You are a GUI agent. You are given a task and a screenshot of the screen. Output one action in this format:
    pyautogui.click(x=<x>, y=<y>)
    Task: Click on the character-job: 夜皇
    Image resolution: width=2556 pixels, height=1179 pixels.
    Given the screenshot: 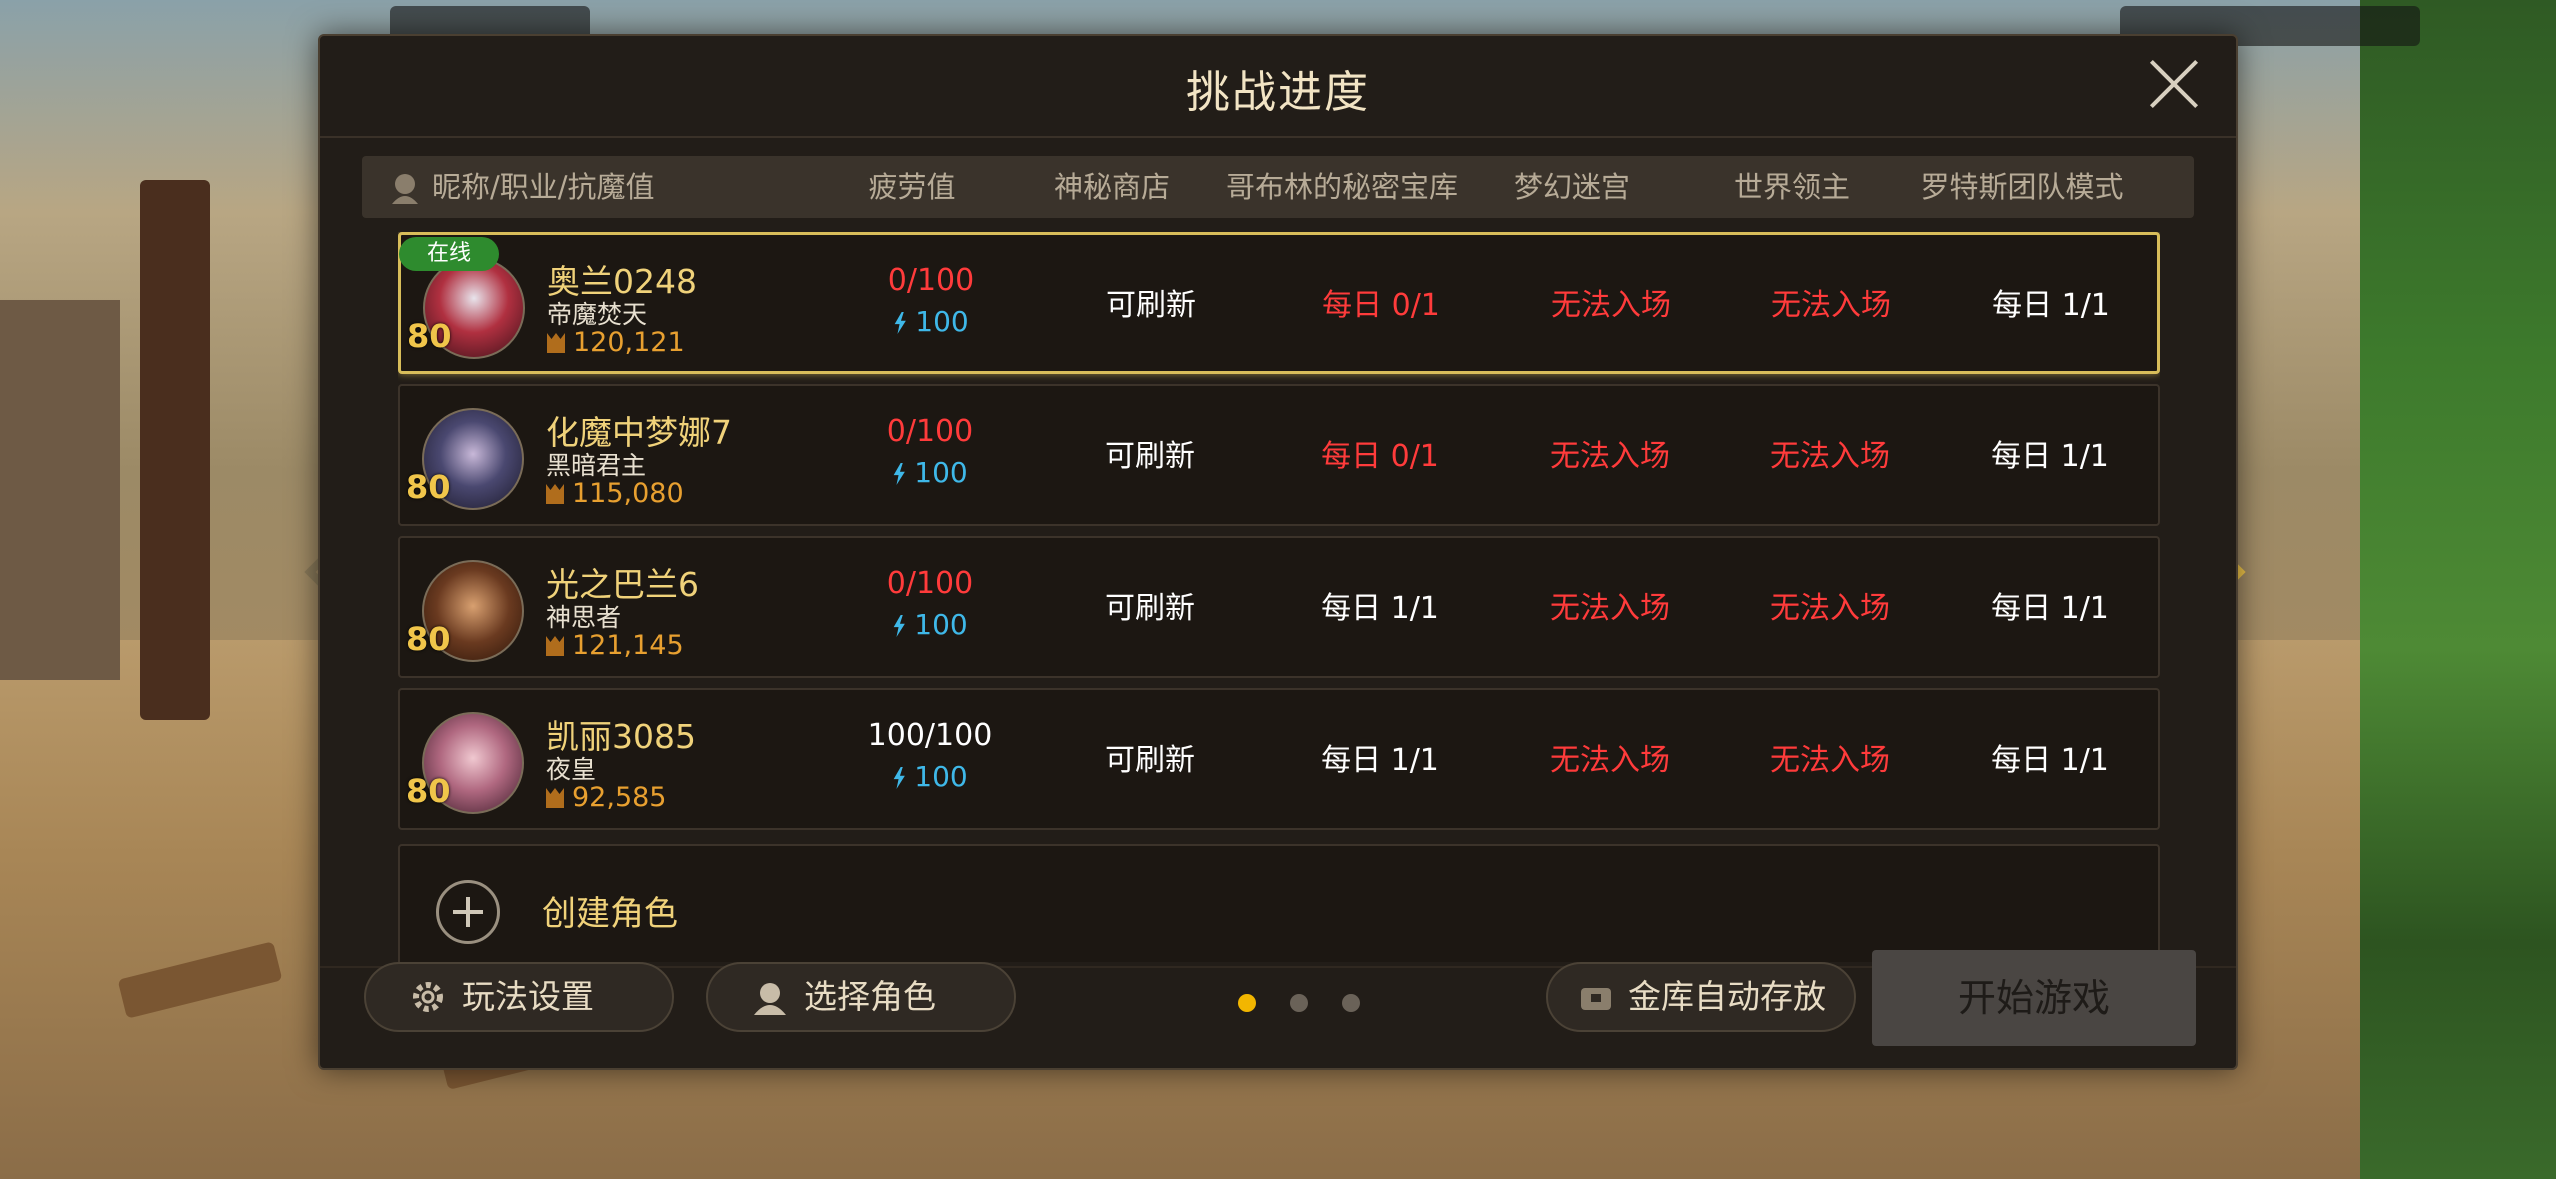 What is the action you would take?
    pyautogui.click(x=571, y=769)
    